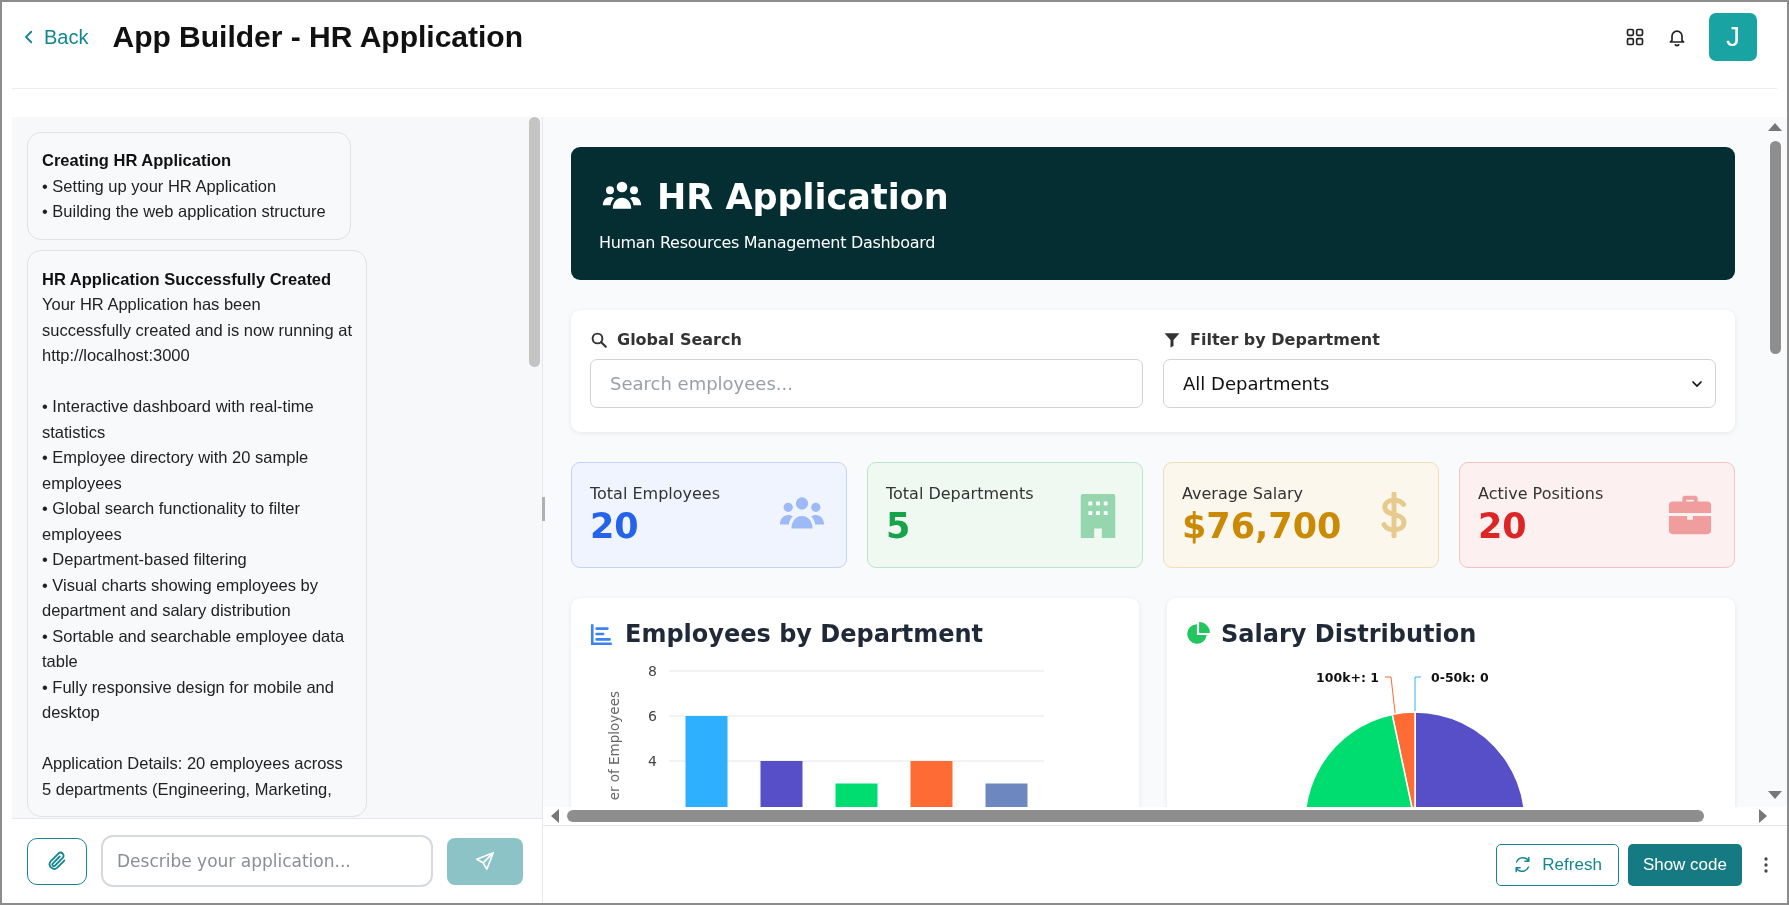  Describe the element at coordinates (804, 634) in the screenshot. I see `chart-title: Employees by Department` at that location.